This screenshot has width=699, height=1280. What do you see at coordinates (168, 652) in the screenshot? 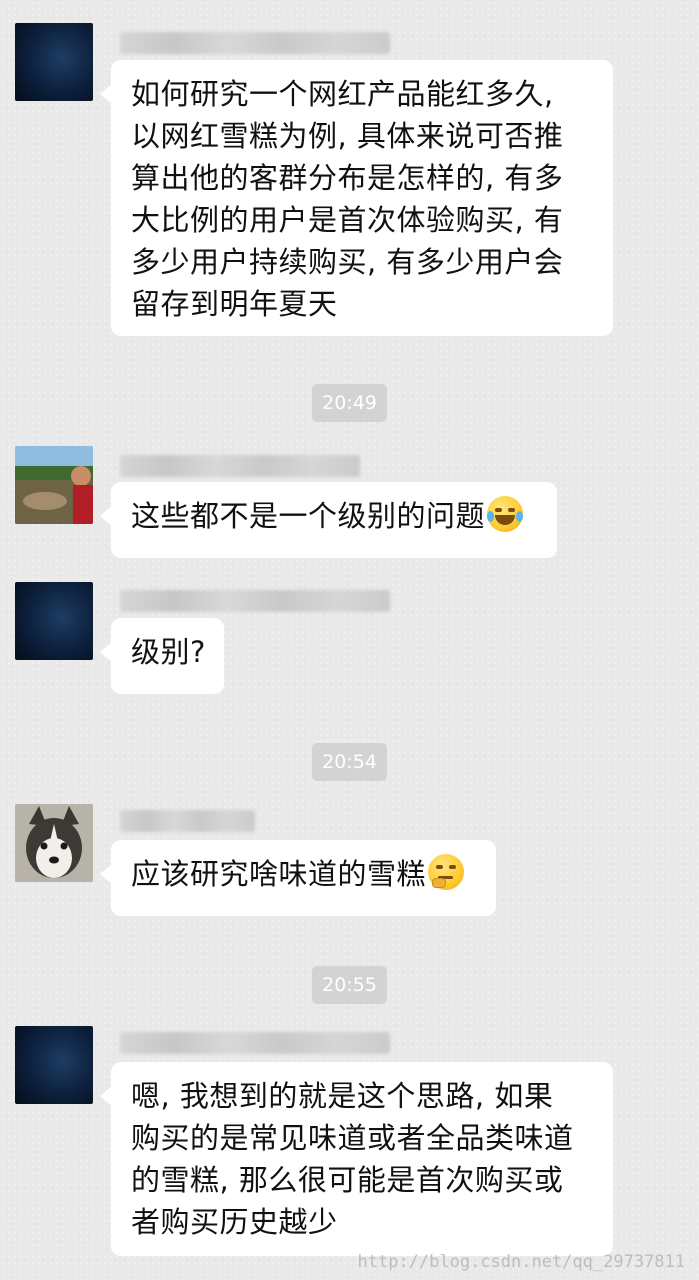
I see `message-text: 级别?` at bounding box center [168, 652].